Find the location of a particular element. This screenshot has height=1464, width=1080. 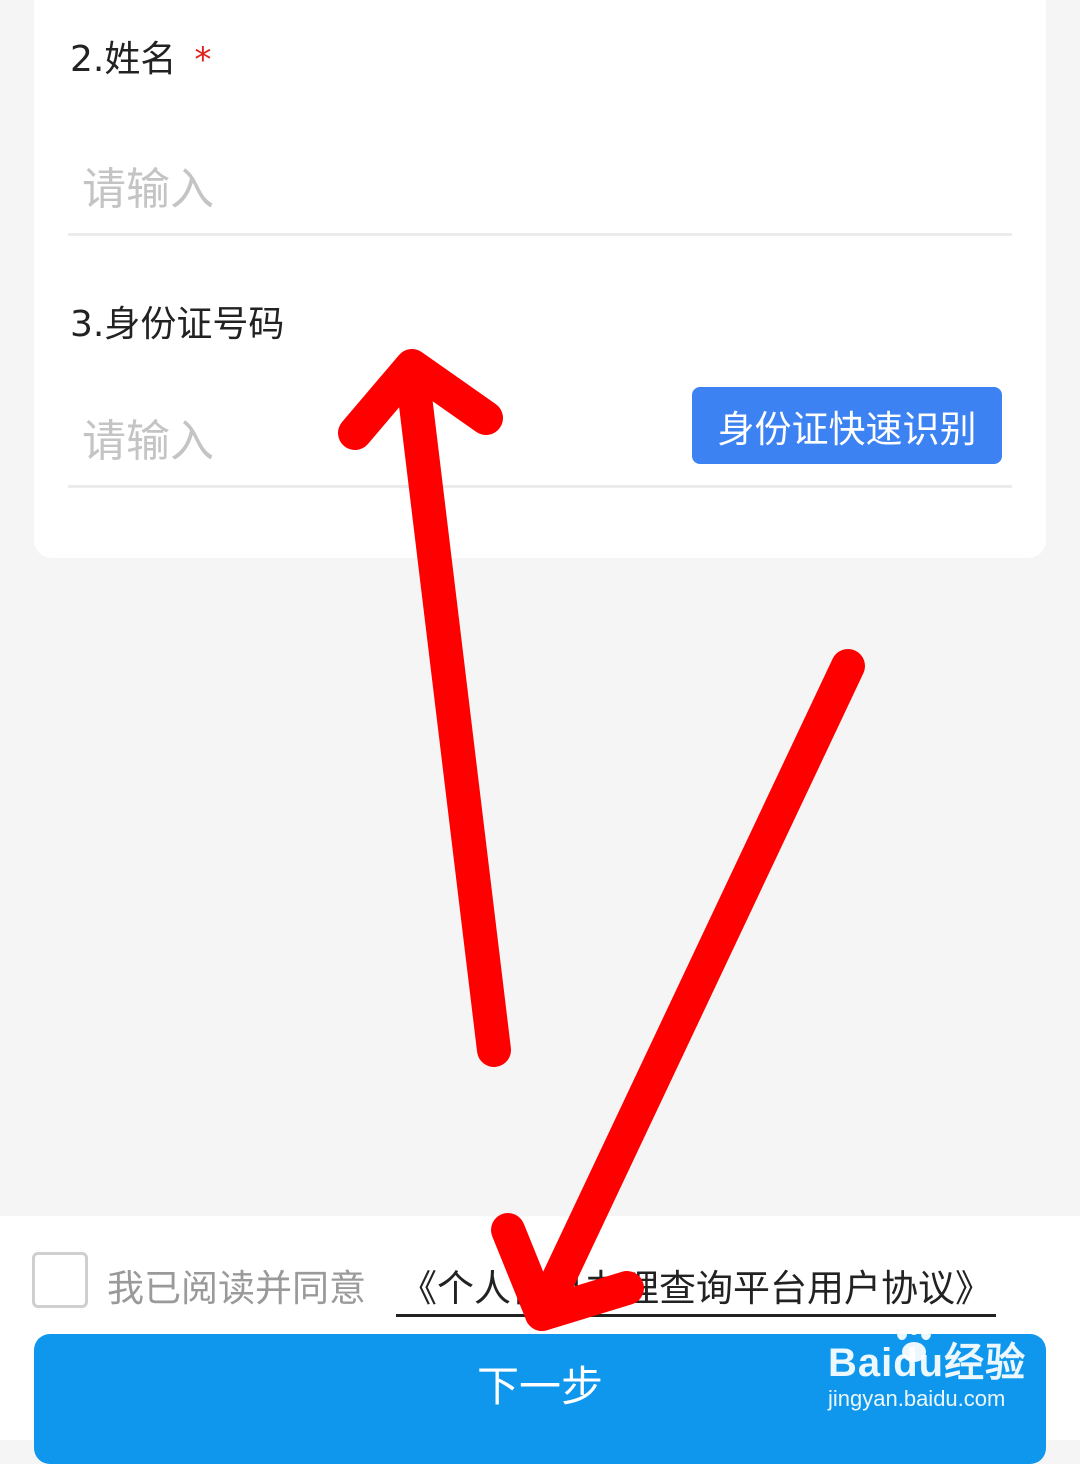

agreement-link: 《个人信息办理查询平台用户协议》 is located at coordinates (696, 1287).